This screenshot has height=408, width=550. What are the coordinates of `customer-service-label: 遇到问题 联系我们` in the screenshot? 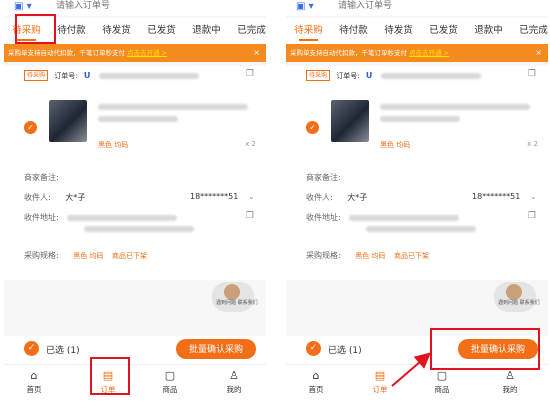 It's located at (519, 303).